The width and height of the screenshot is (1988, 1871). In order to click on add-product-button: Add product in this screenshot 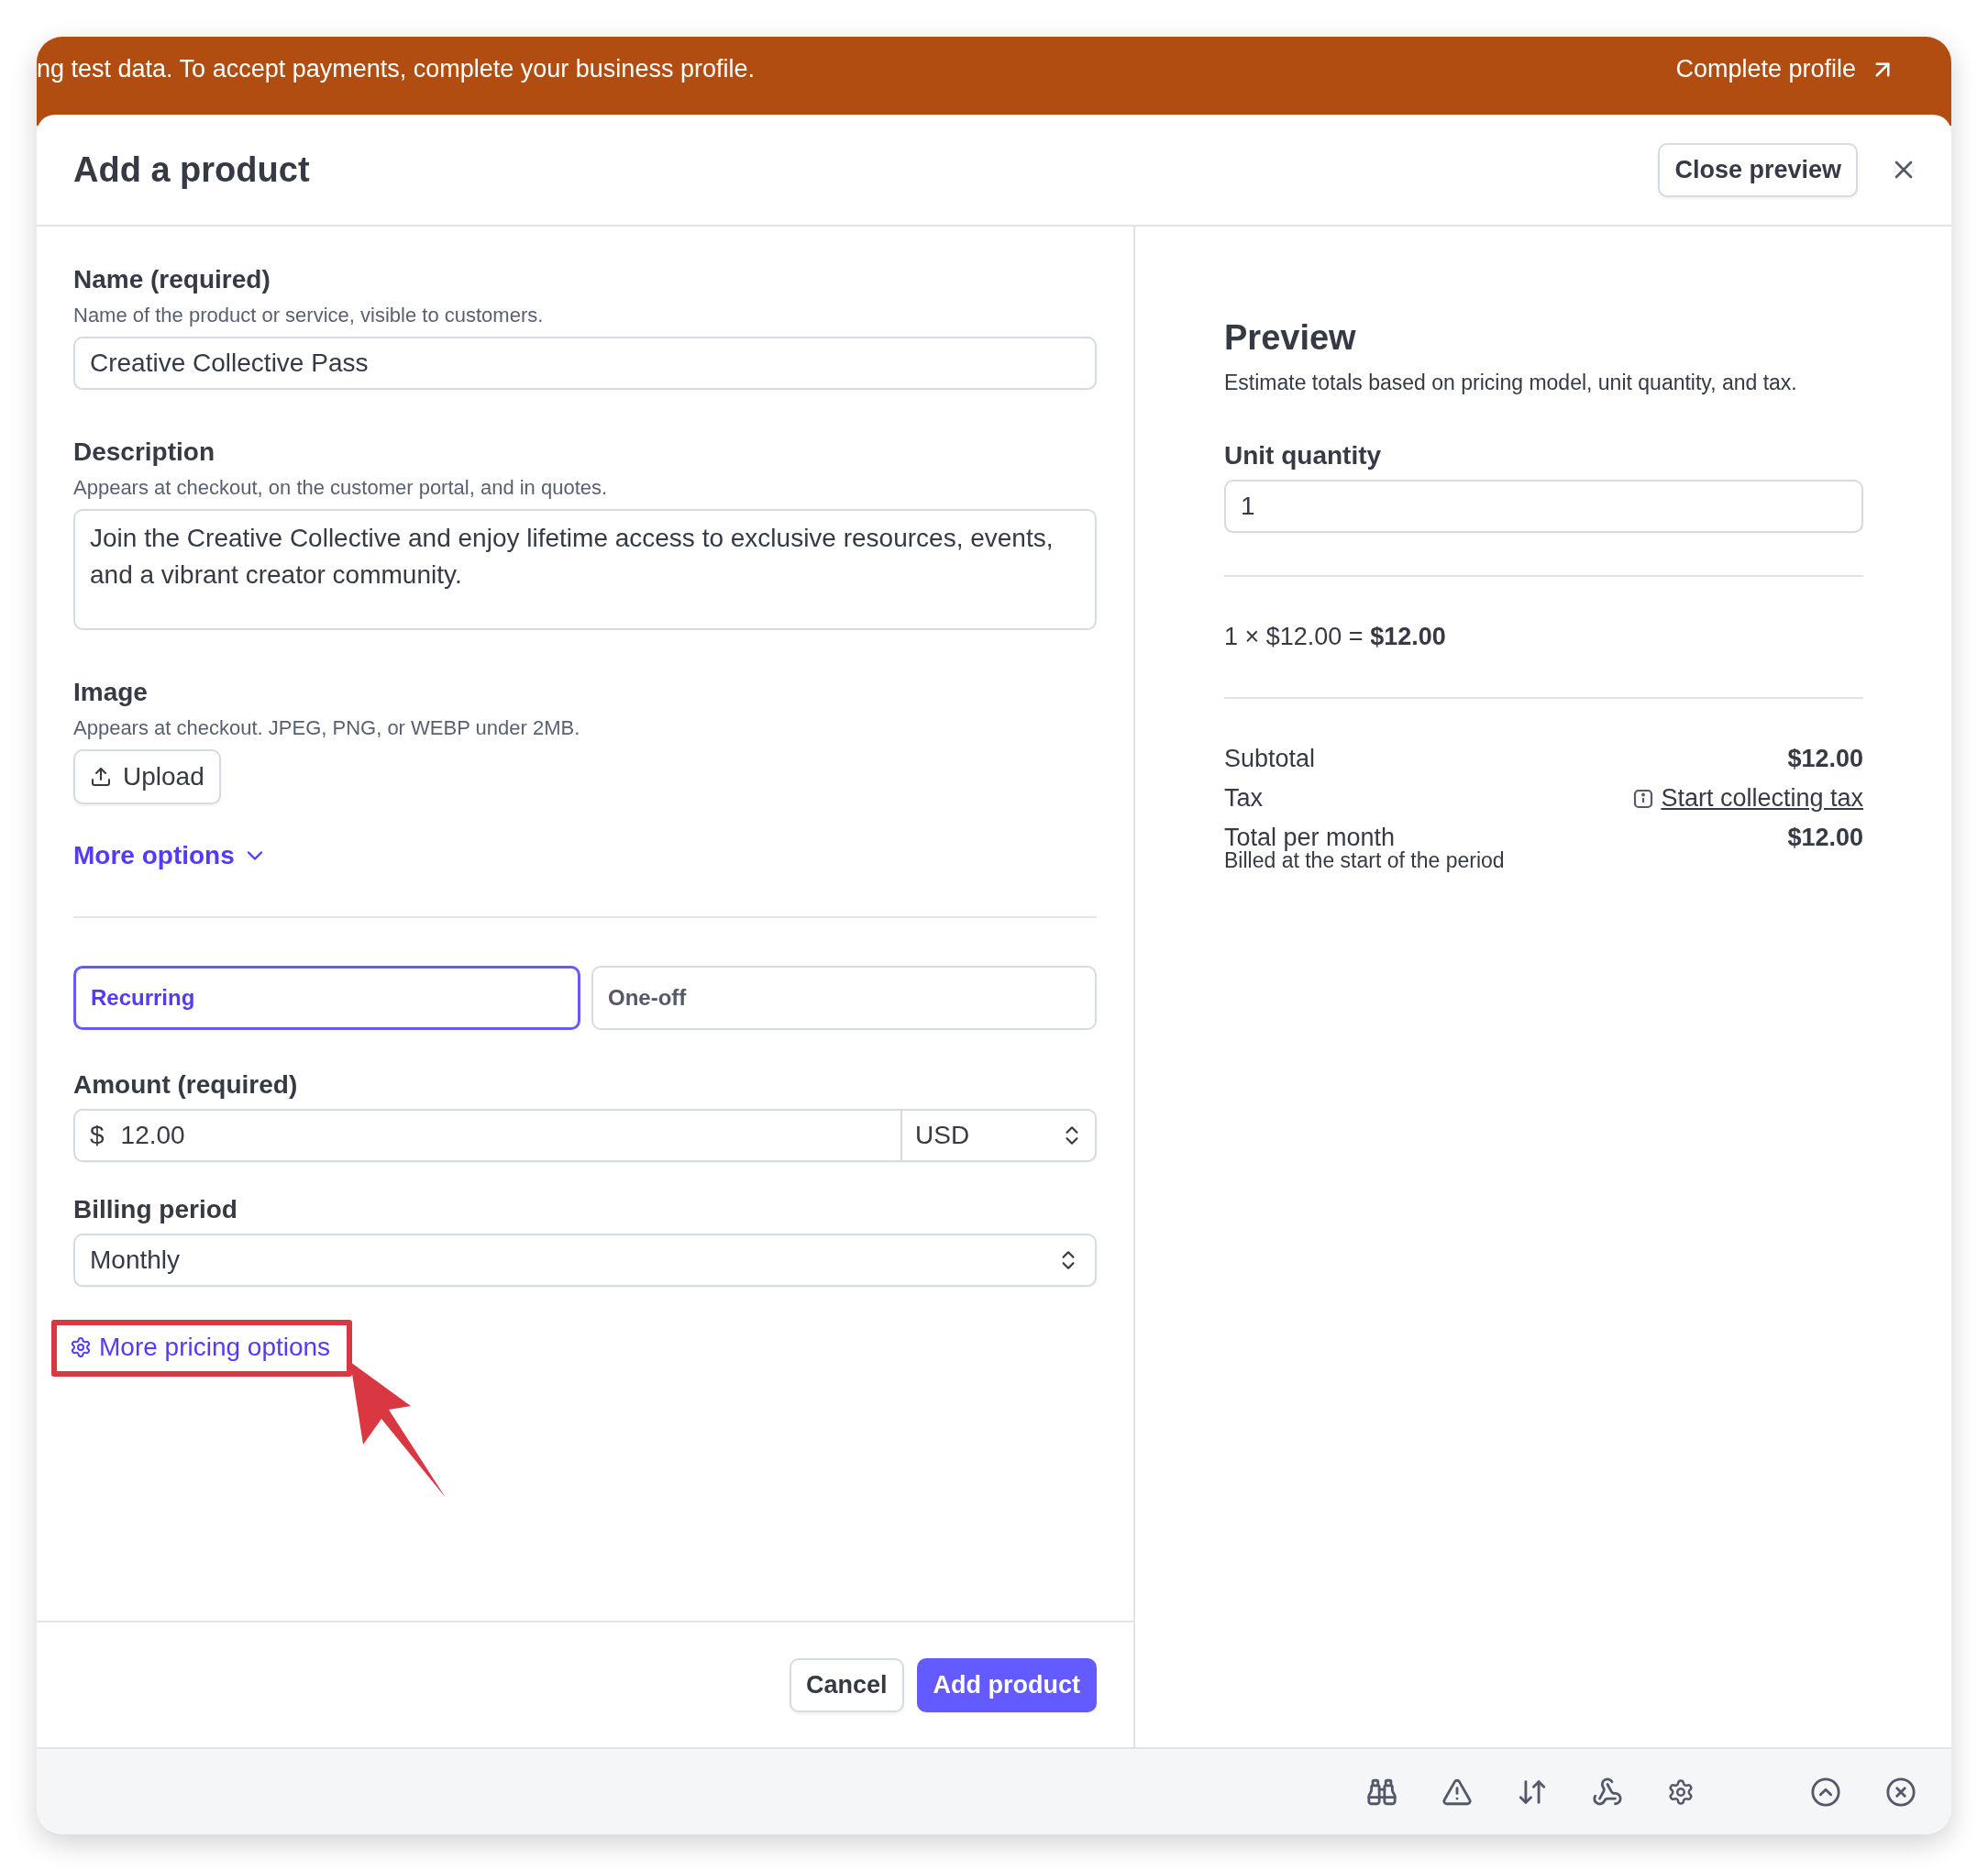, I will do `click(1006, 1684)`.